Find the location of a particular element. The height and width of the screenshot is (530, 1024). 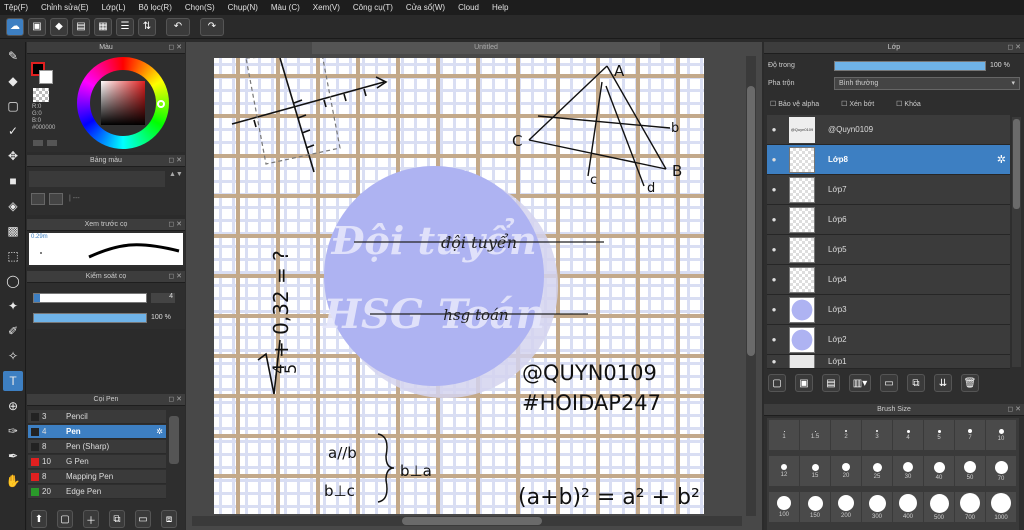

delete-layer-icon: 🗑 is located at coordinates (970, 383).